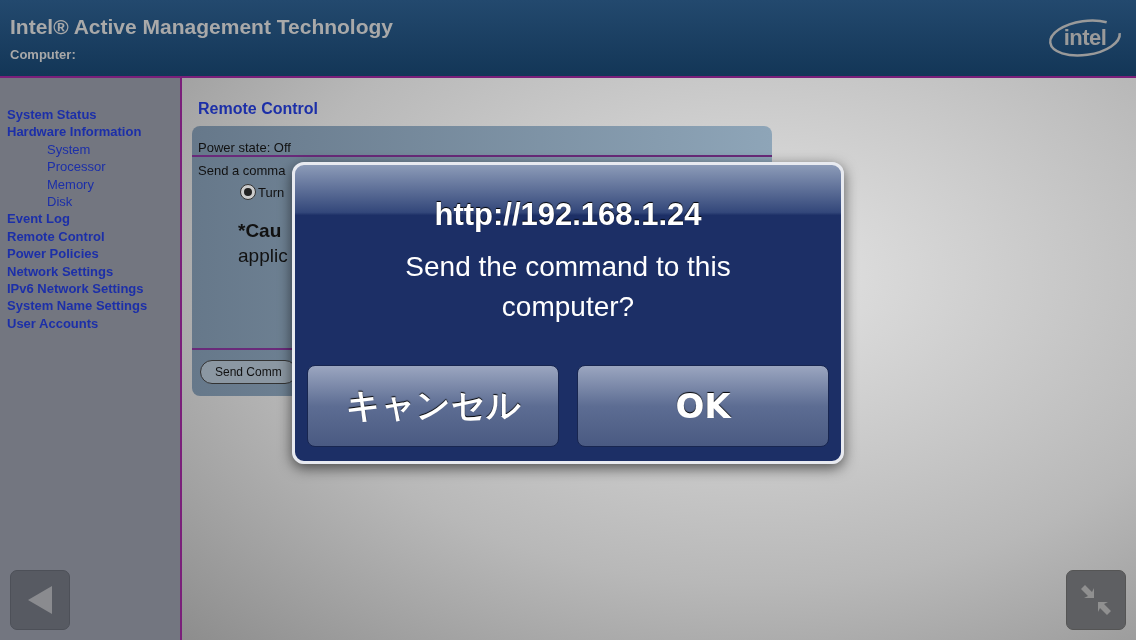 This screenshot has height=640, width=1136. I want to click on collapse-button, so click(1096, 600).